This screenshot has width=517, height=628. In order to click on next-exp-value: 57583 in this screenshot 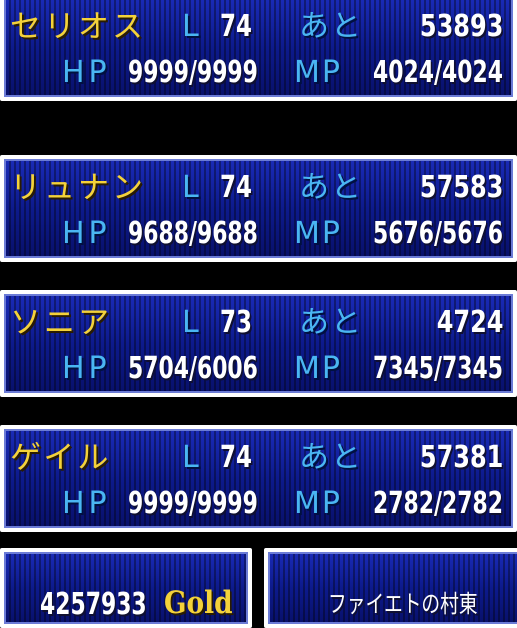, I will do `click(461, 187)`.